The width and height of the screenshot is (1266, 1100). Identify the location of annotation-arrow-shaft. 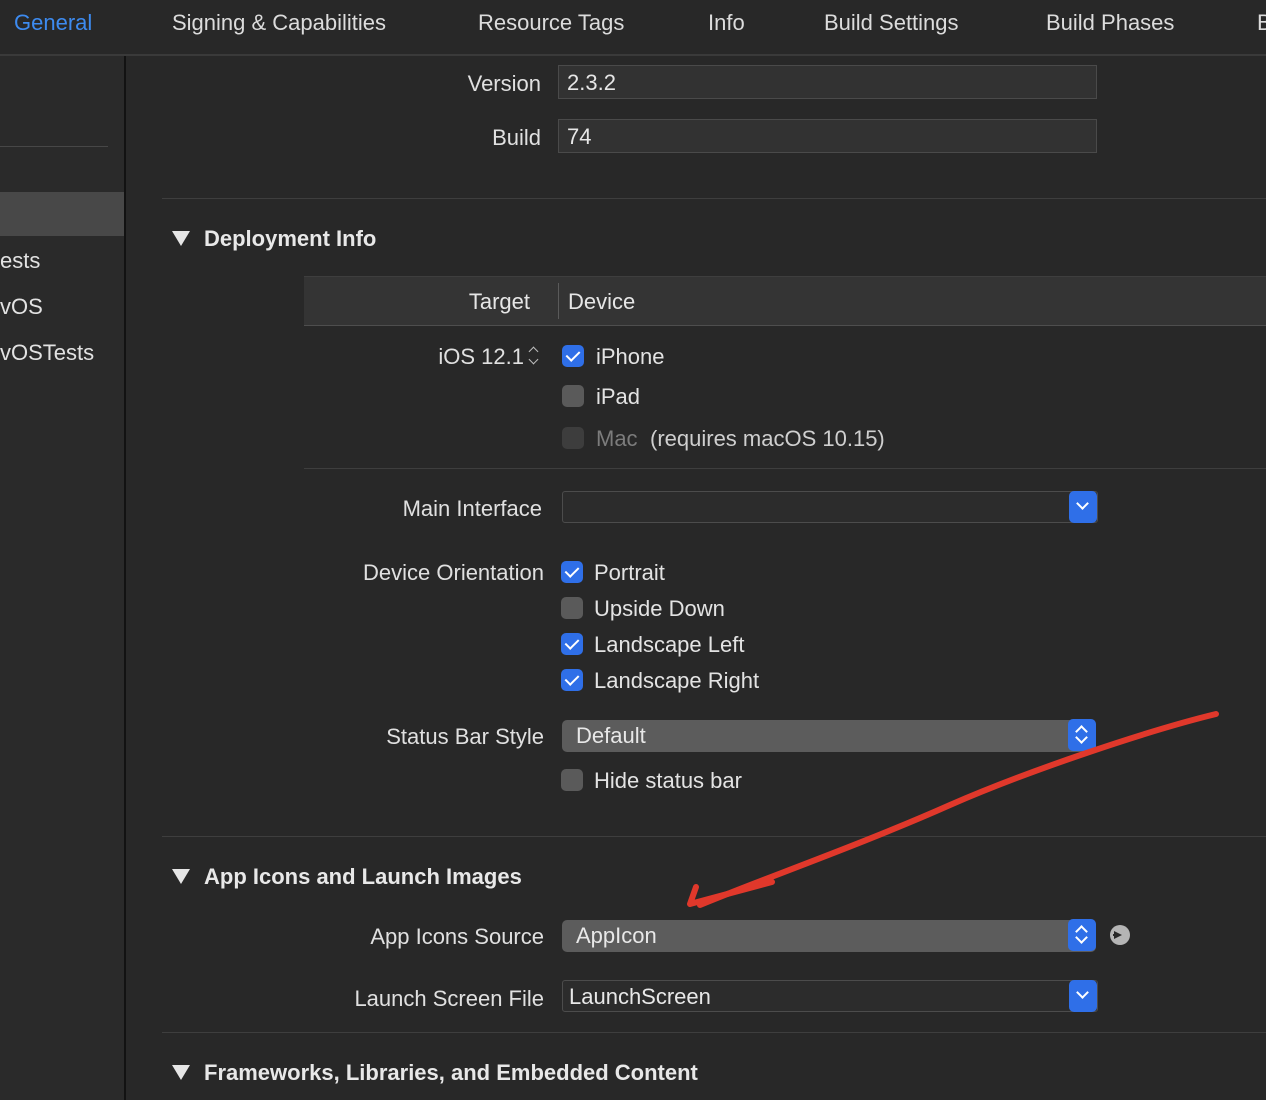
(958, 809).